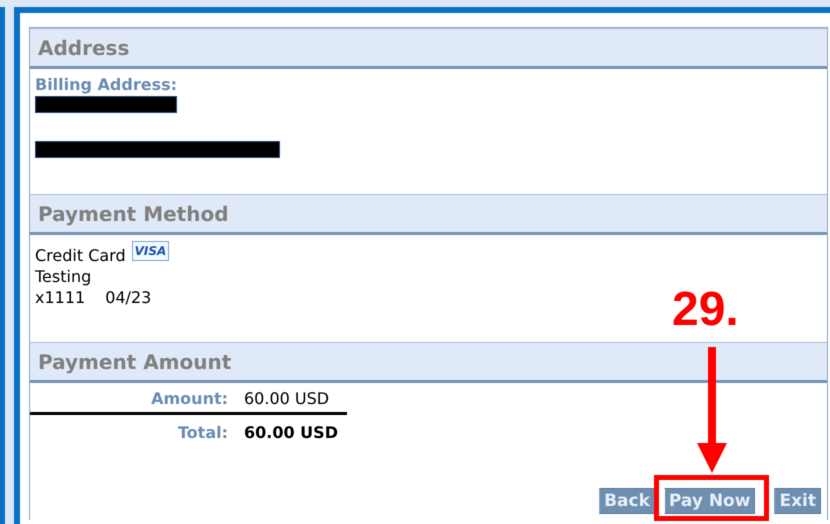  What do you see at coordinates (428, 48) in the screenshot?
I see `section-header: Address` at bounding box center [428, 48].